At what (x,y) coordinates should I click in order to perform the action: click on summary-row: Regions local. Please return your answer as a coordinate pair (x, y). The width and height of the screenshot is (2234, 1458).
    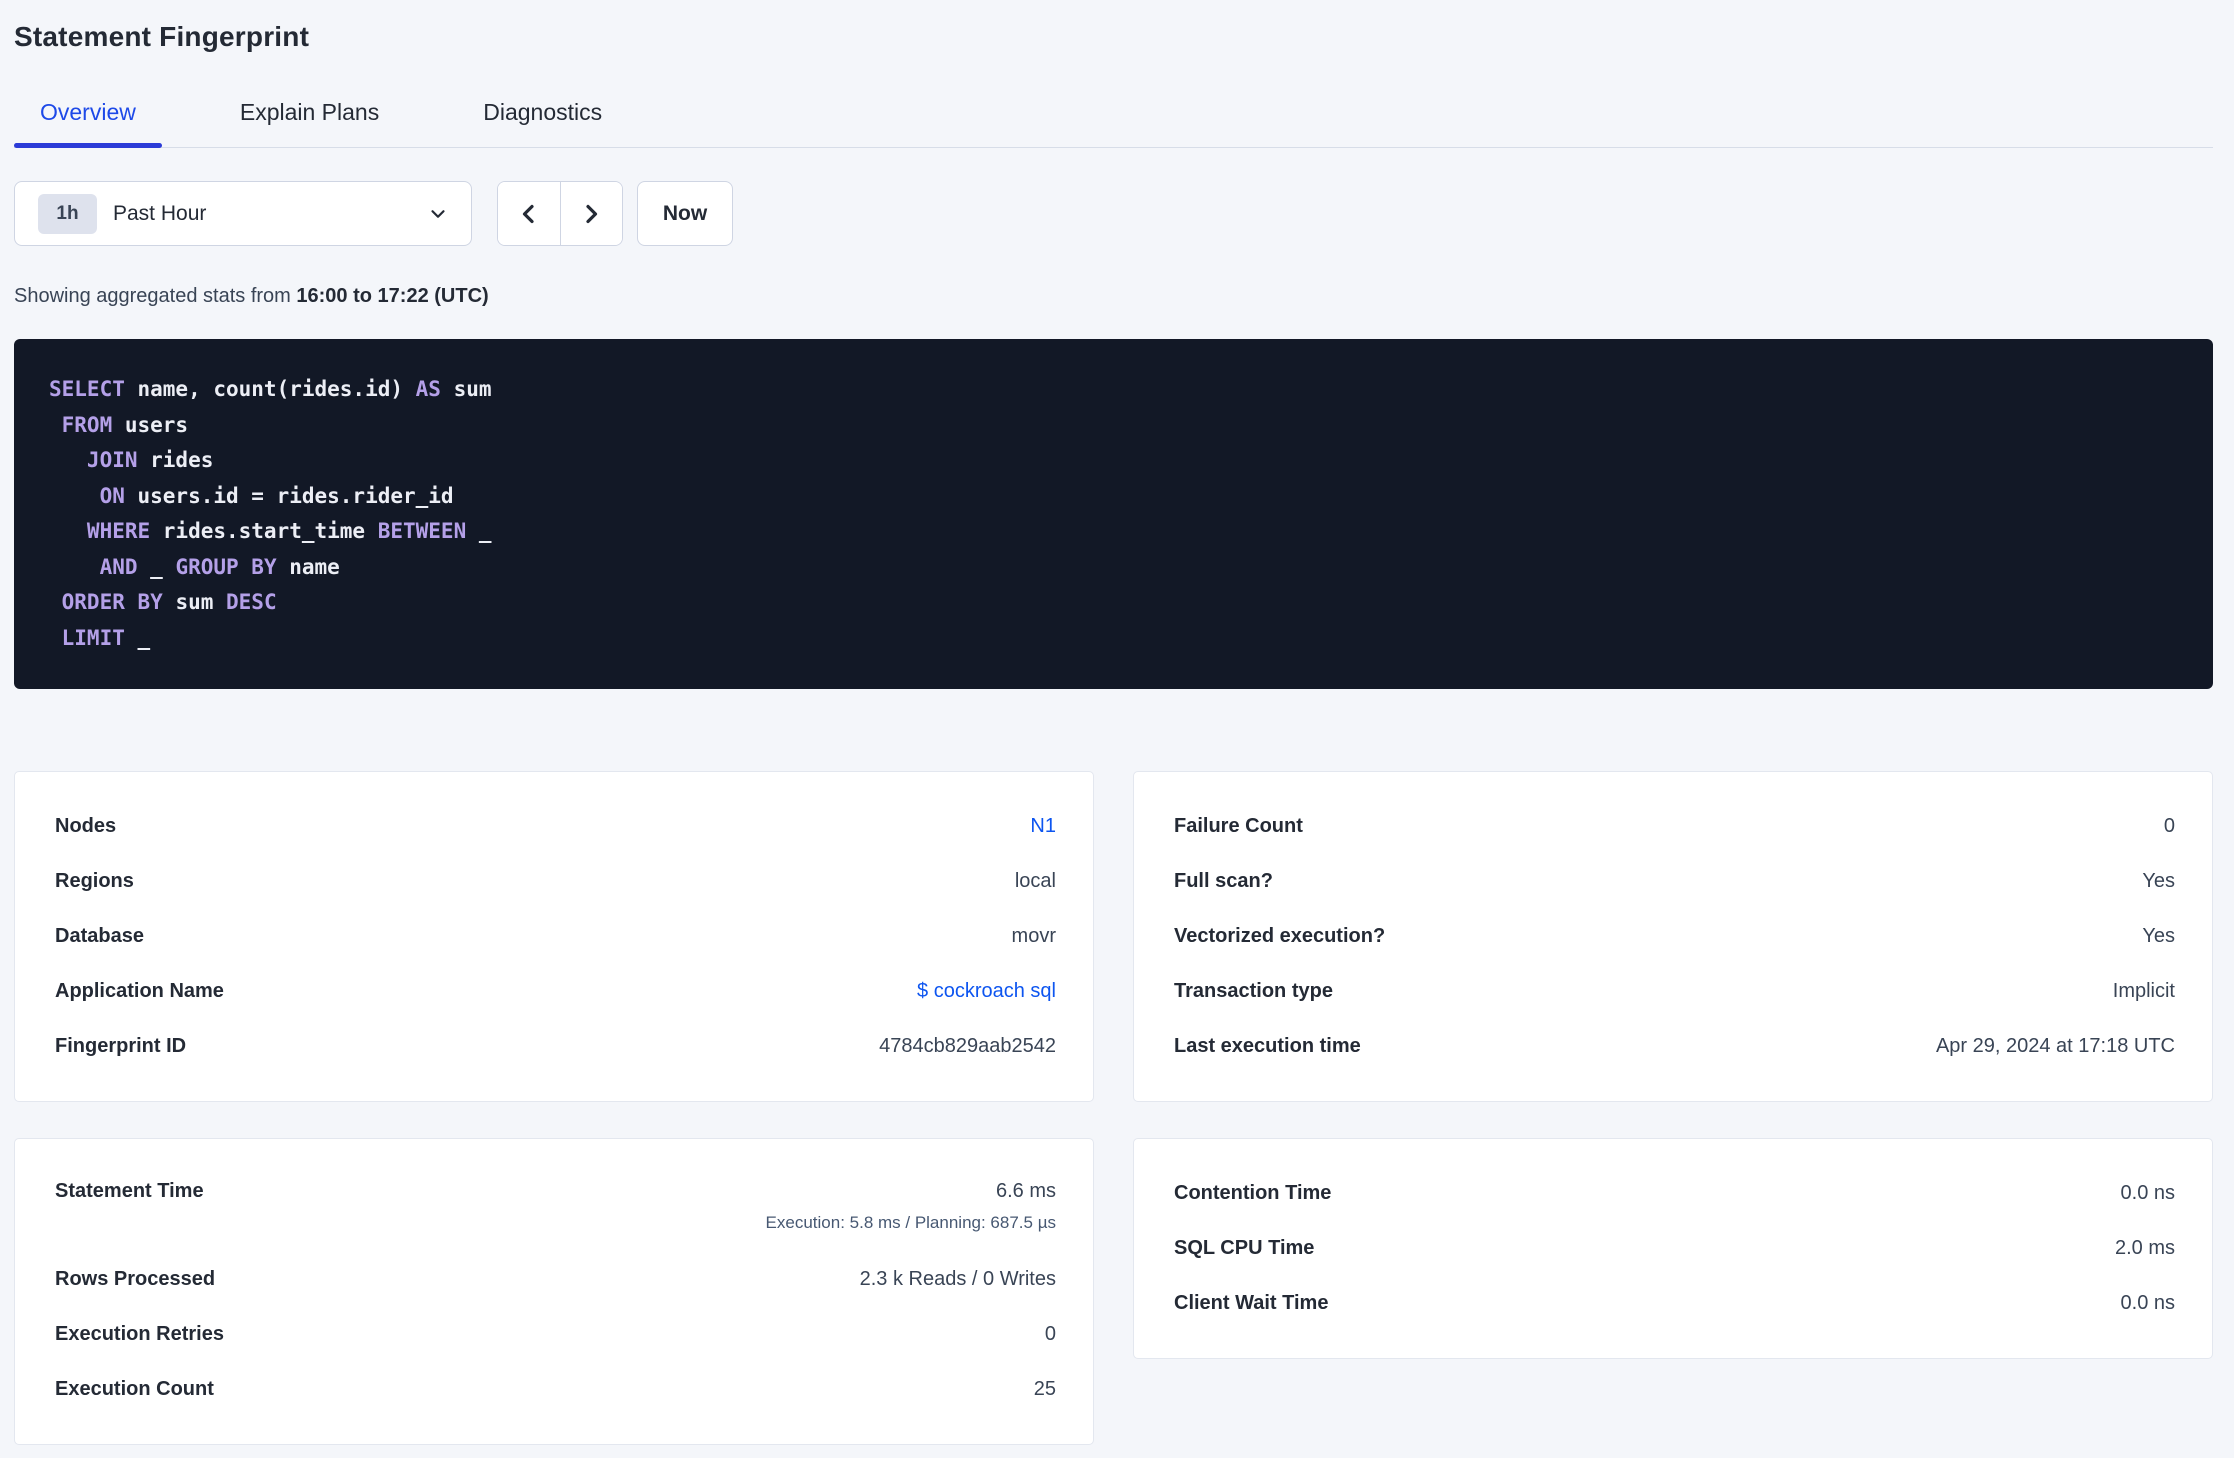
    Looking at the image, I should click on (555, 881).